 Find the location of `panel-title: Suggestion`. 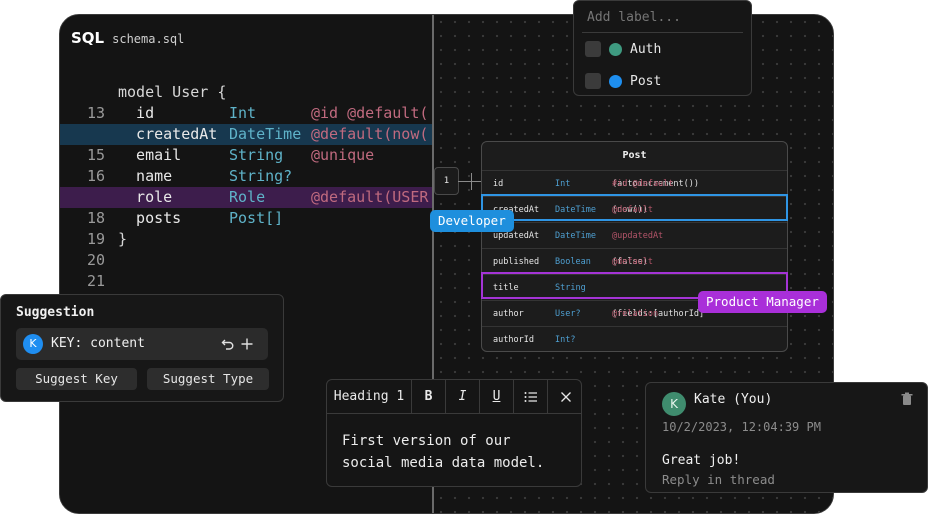

panel-title: Suggestion is located at coordinates (55, 312).